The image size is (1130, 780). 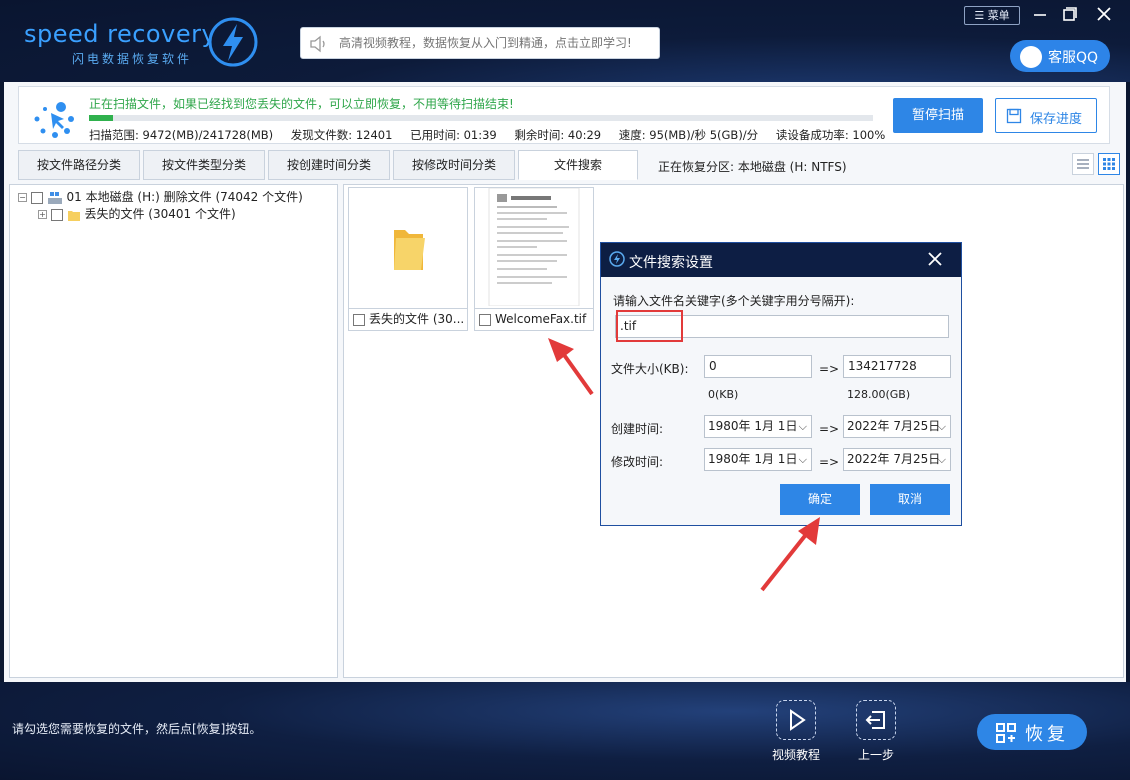 I want to click on elapsed-time: 已用时间: 01:39, so click(x=453, y=135).